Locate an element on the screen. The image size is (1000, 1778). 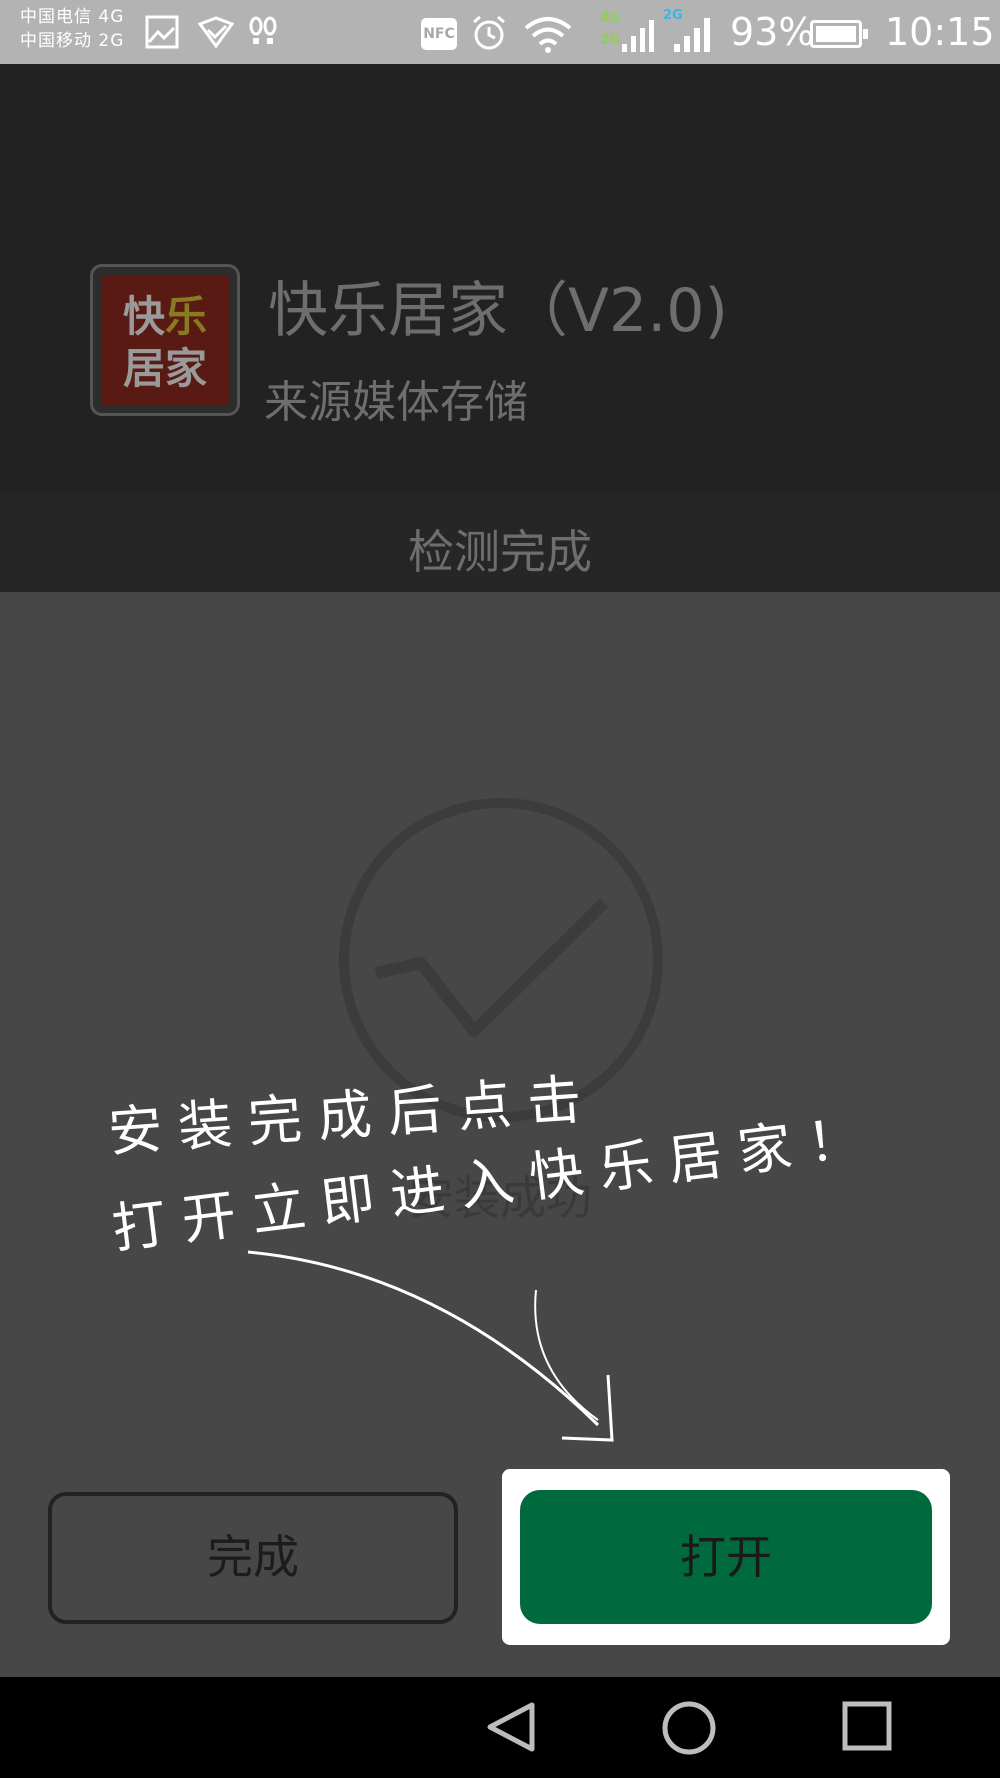
status-bar: 中国电信 4G 中国移动 2G NFC 4G 2G 2G 93% 10:15 is located at coordinates (500, 32).